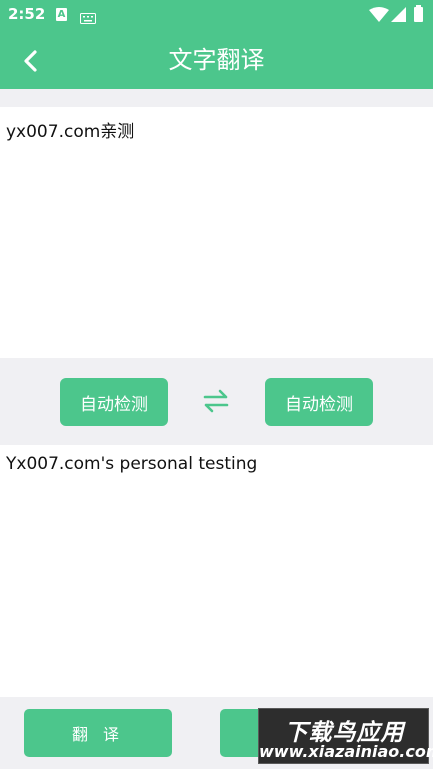 Image resolution: width=433 pixels, height=769 pixels. I want to click on page-title: 文字翻译, so click(216, 60).